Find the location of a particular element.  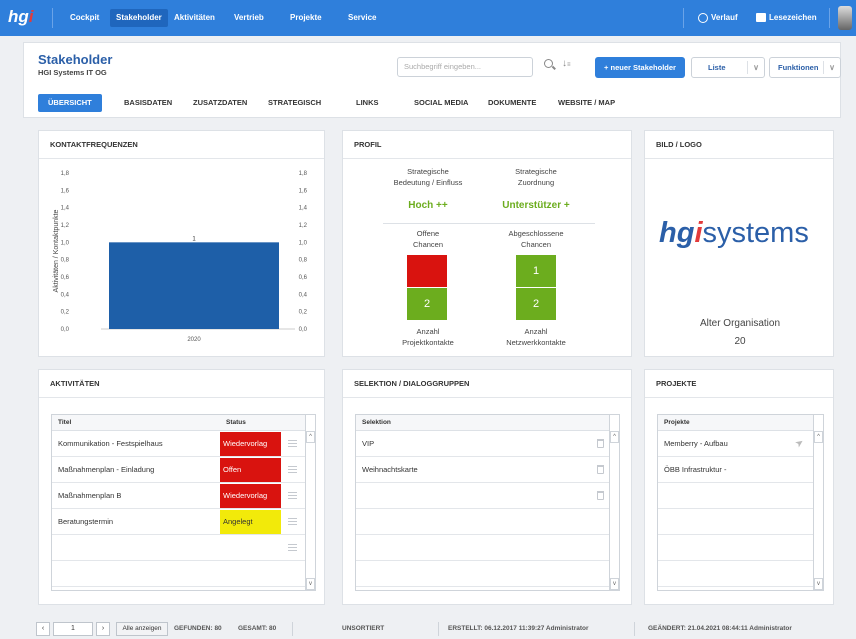

functions-dropdown: Funktionen ∨ is located at coordinates (805, 67).